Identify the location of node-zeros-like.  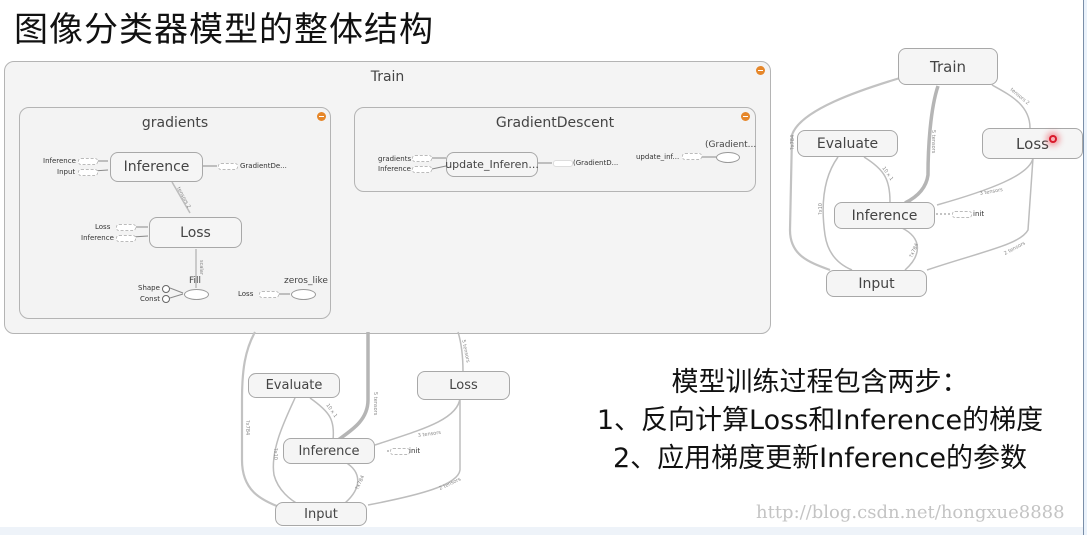
(303, 294).